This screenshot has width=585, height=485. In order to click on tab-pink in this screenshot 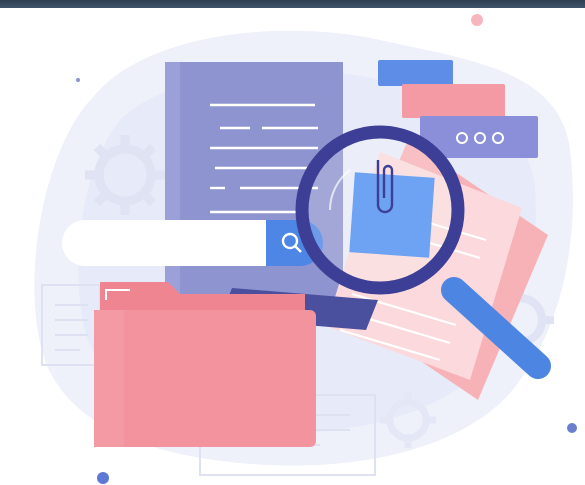, I will do `click(453, 101)`.